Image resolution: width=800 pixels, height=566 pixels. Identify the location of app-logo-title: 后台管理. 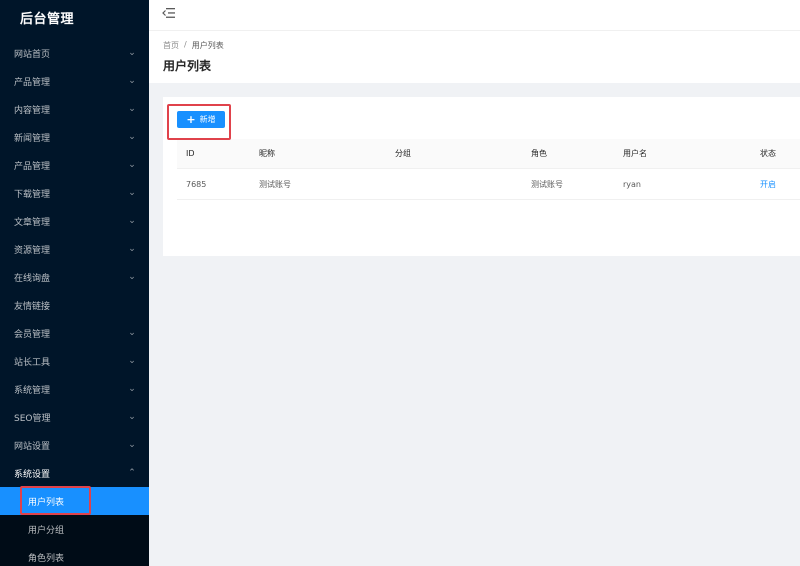
(47, 19).